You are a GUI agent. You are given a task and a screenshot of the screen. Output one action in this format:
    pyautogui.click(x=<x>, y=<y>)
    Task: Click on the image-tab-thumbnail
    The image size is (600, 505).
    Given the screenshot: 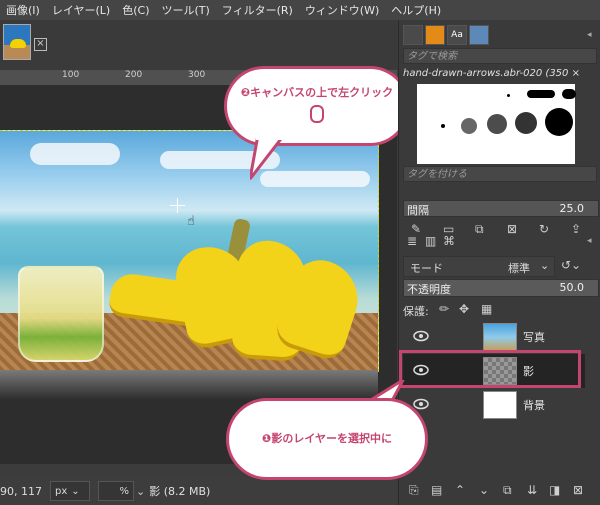 What is the action you would take?
    pyautogui.click(x=17, y=42)
    